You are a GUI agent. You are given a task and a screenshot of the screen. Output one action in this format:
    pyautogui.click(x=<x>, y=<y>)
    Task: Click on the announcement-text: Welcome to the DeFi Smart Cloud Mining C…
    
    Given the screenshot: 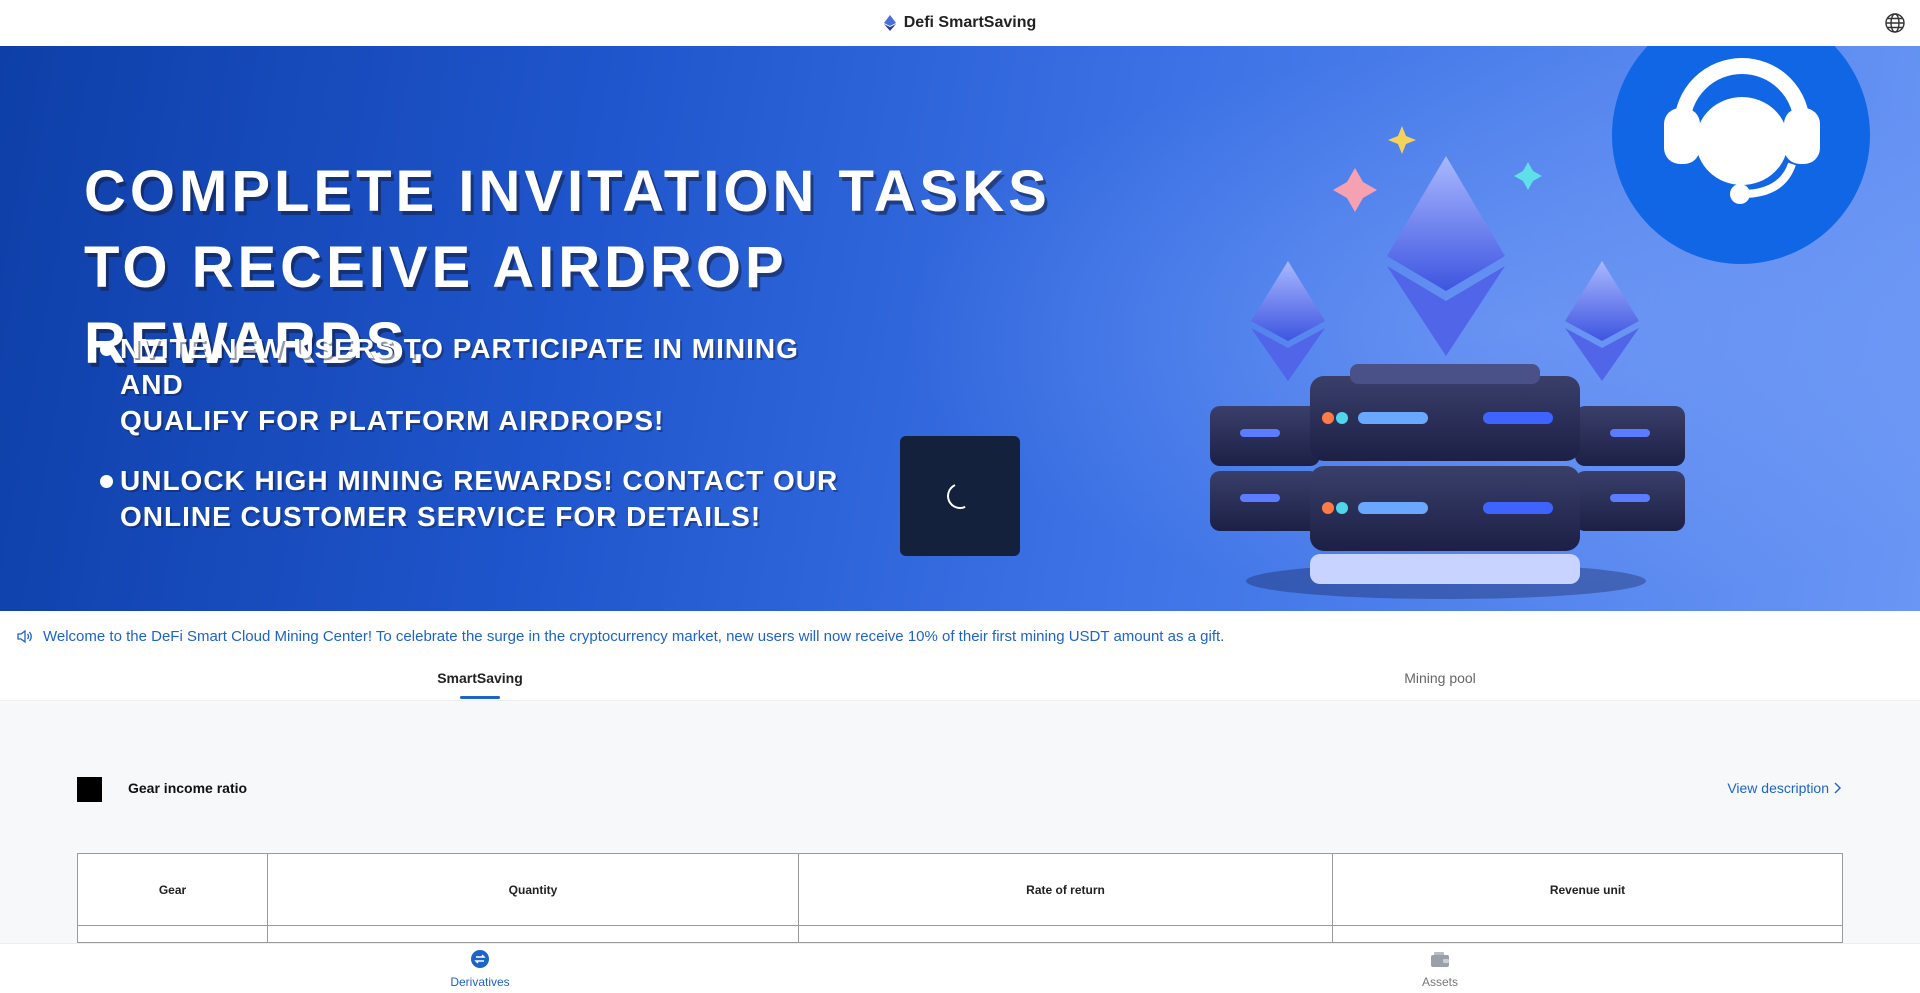 What is the action you would take?
    pyautogui.click(x=634, y=636)
    